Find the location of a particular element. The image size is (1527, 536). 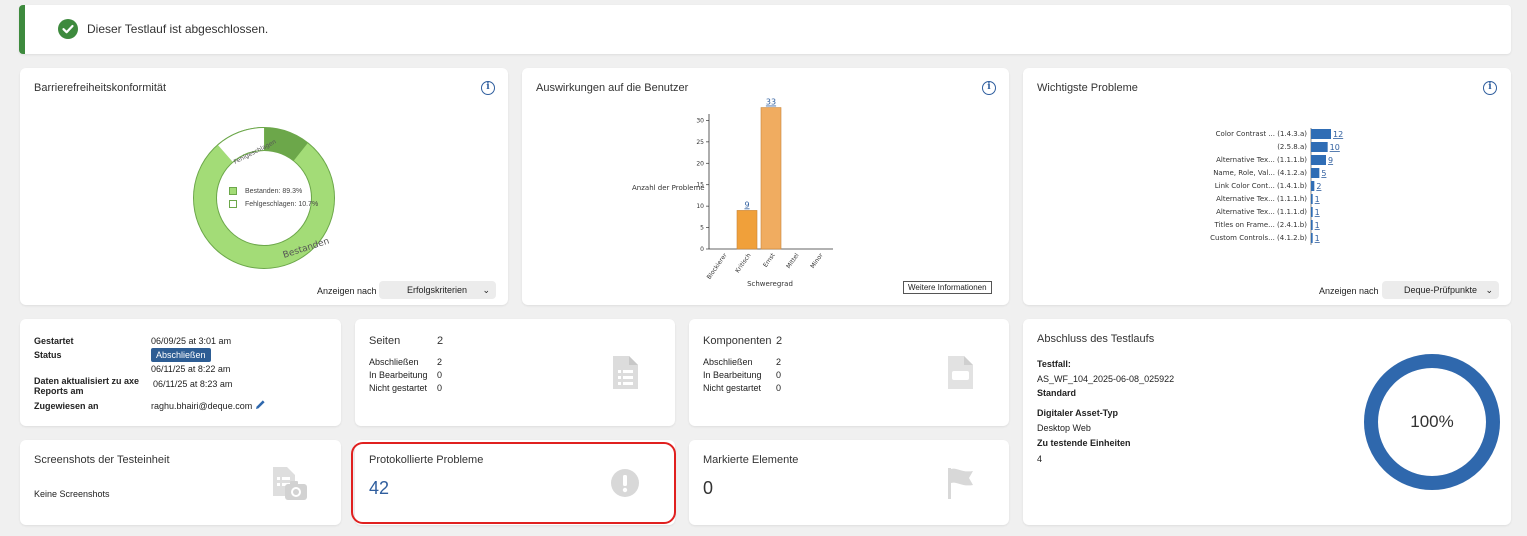

issue-category-label: Custom Controls... (4.1.2.b) is located at coordinates (1258, 238).